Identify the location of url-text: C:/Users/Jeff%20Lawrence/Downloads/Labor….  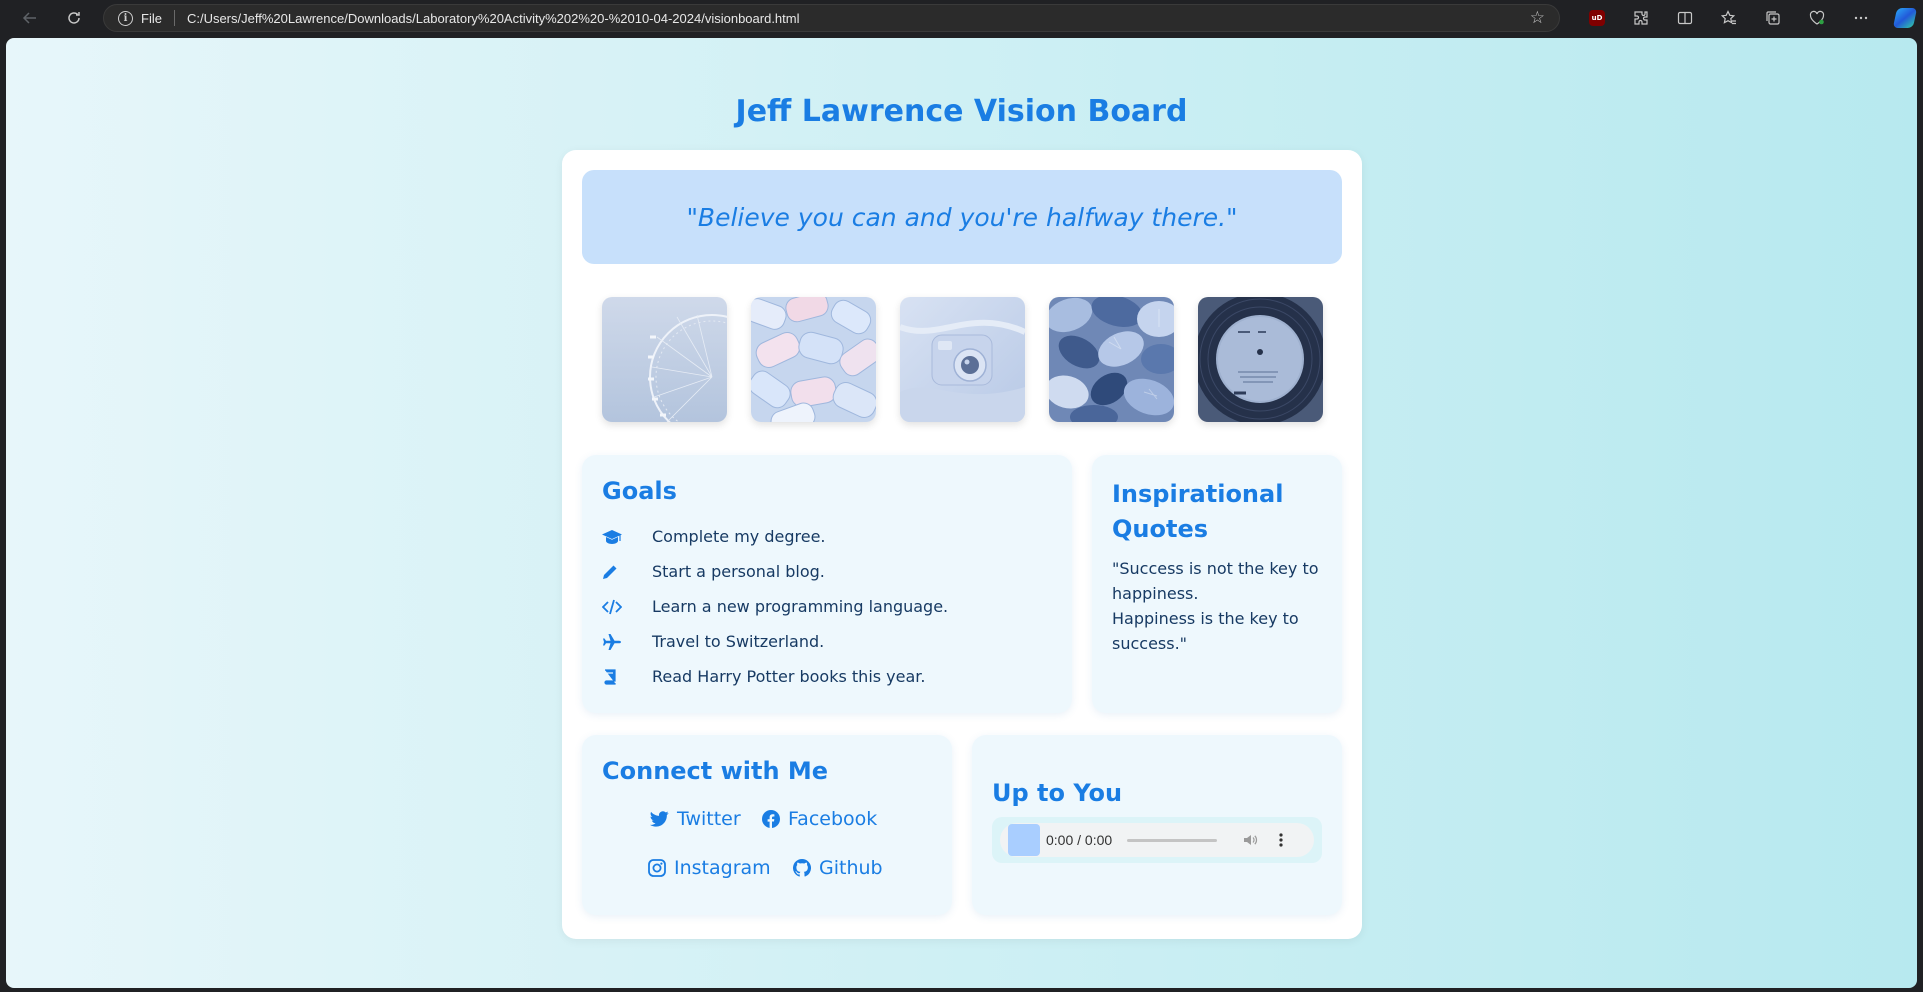
(493, 18).